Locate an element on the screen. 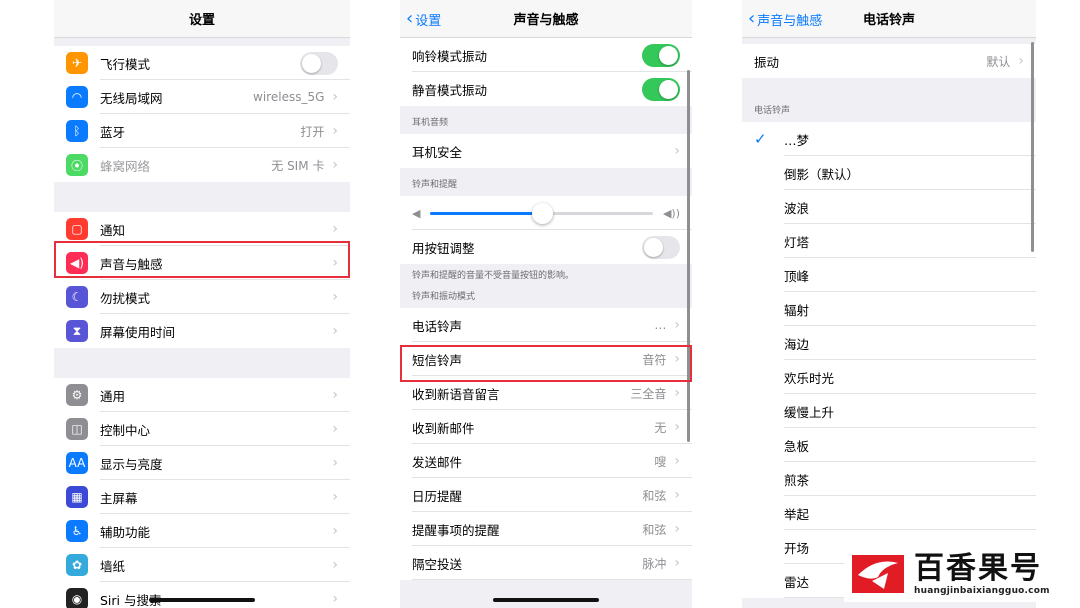  row-value: wireless_5G is located at coordinates (289, 97).